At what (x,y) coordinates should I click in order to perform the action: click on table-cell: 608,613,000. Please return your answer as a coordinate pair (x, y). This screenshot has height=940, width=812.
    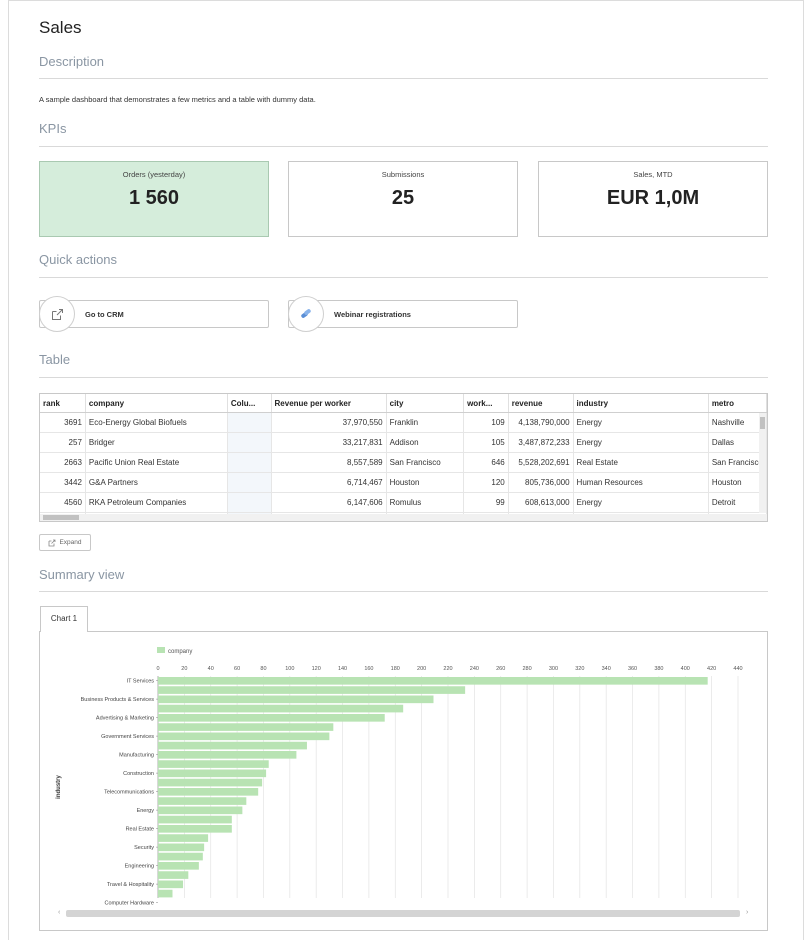
    Looking at the image, I should click on (541, 502).